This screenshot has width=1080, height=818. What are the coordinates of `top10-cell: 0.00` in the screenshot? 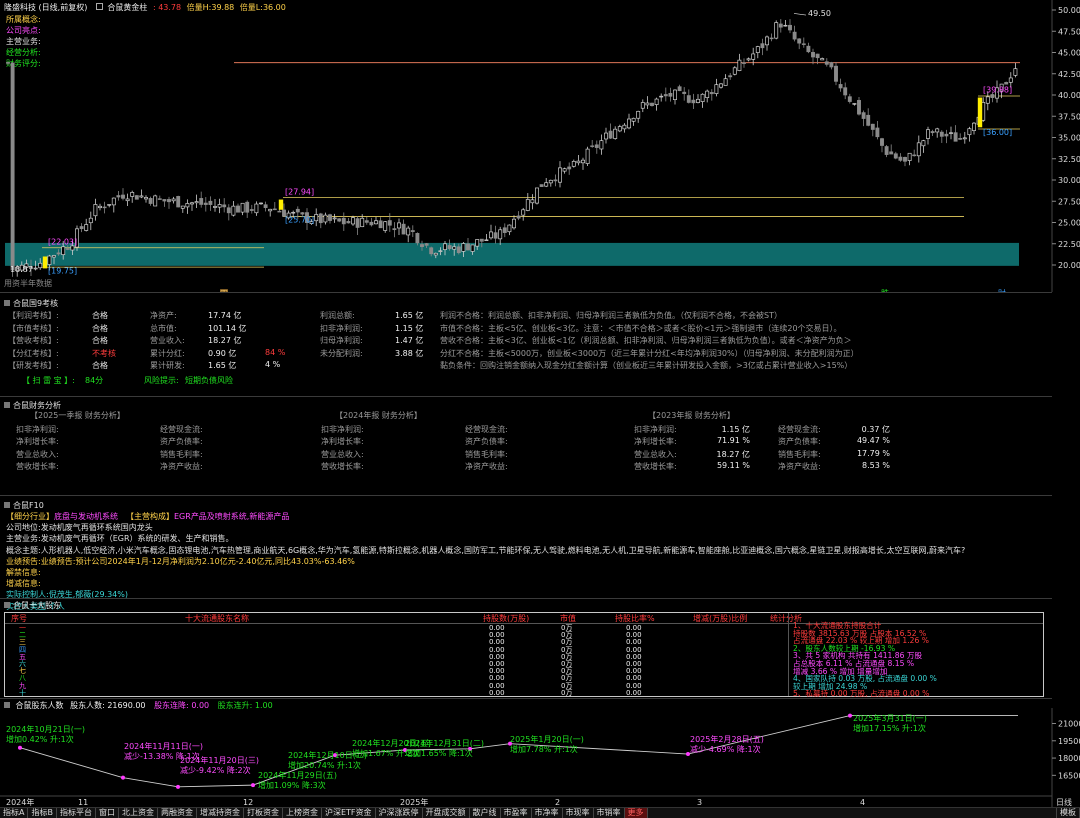 It's located at (497, 692).